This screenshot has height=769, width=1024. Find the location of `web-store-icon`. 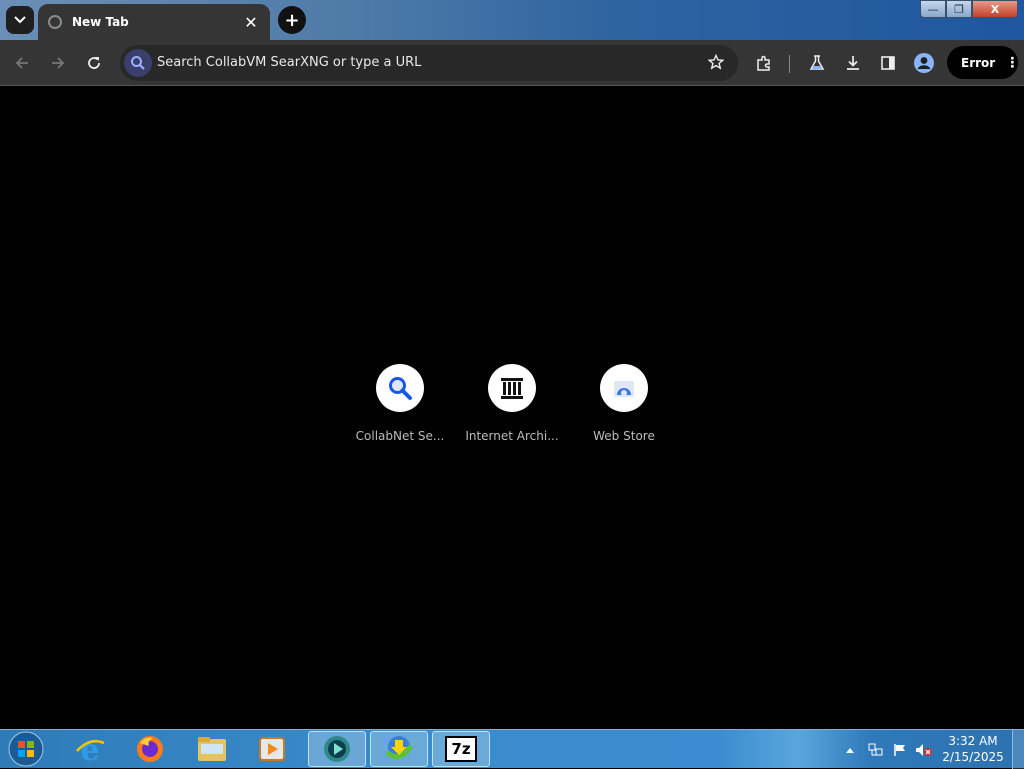

web-store-icon is located at coordinates (624, 388).